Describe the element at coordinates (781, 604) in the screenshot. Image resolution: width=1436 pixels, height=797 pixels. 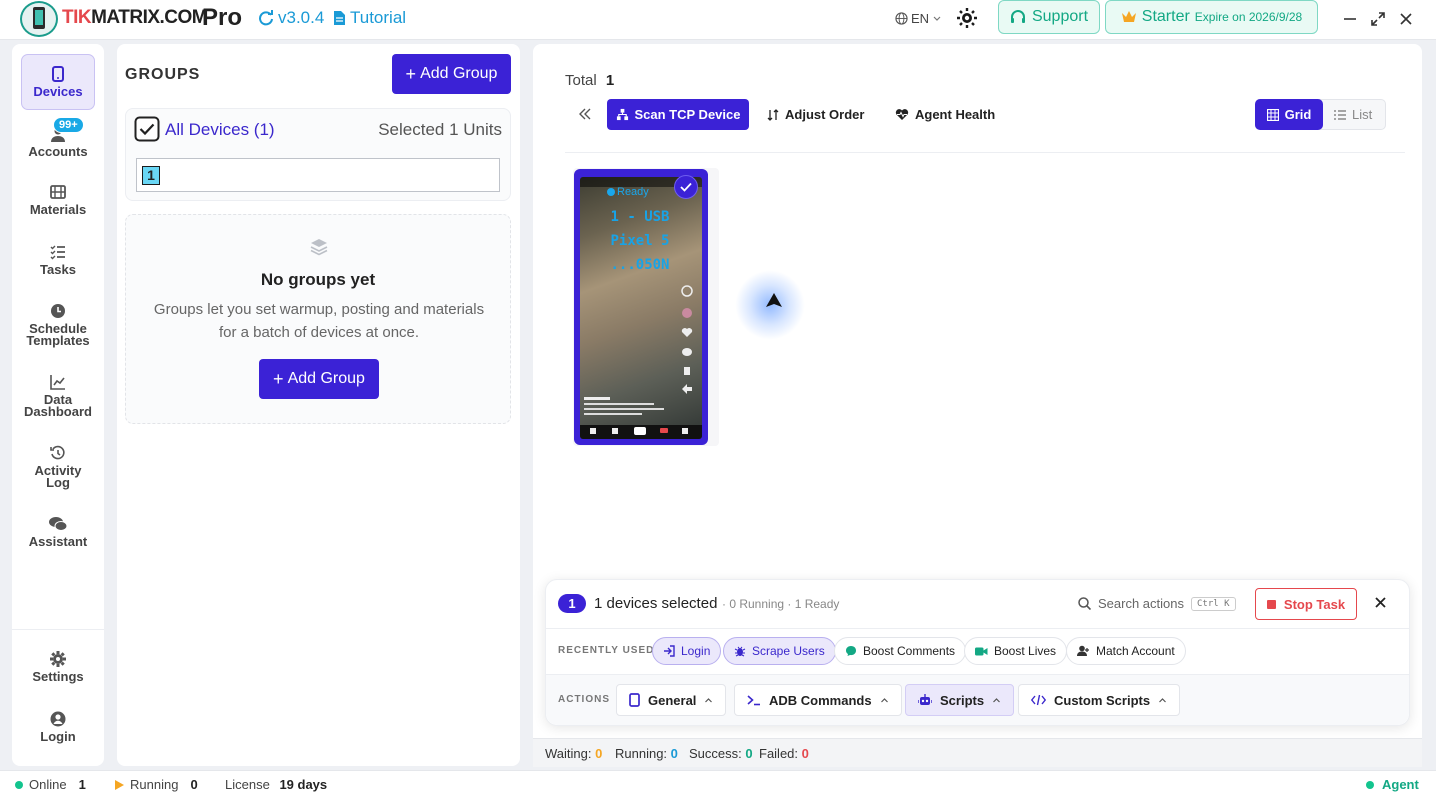
I see `selection-meta: · 0 Running · 1 Ready` at that location.